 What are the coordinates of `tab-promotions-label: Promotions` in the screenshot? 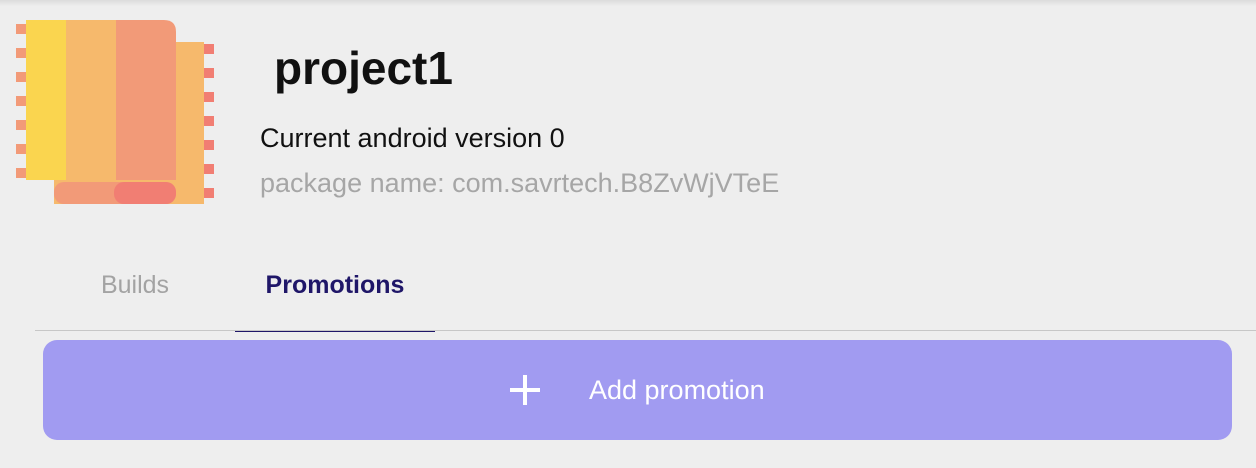 It's located at (335, 284).